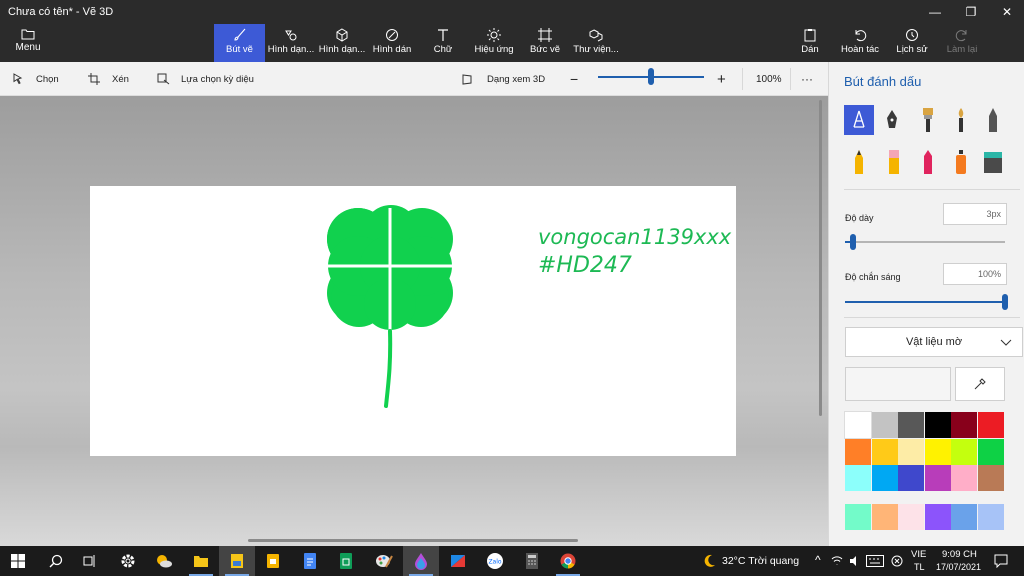 This screenshot has width=1024, height=576. I want to click on tool-effects: Hiệu ứng, so click(494, 43).